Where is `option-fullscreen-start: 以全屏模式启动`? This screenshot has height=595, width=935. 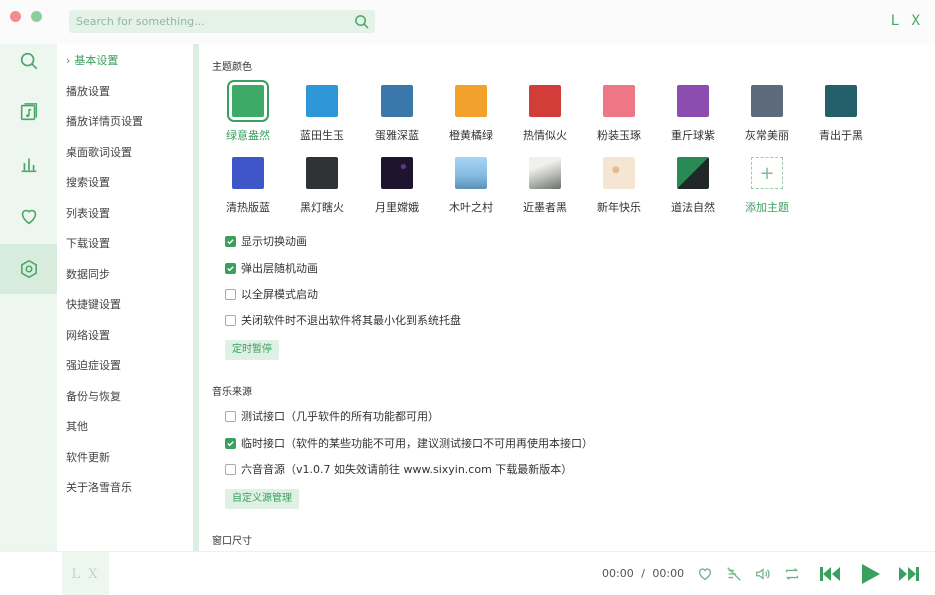 option-fullscreen-start: 以全屏模式启动 is located at coordinates (271, 294).